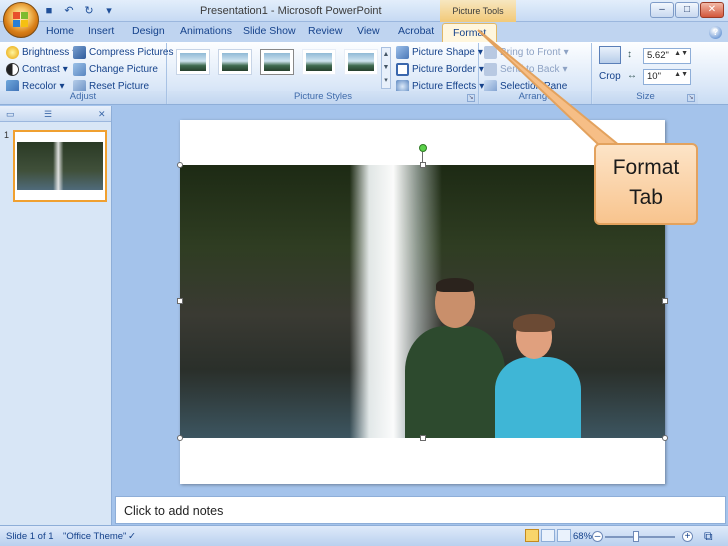 The image size is (728, 546). I want to click on slide-thumbnail, so click(60, 166).